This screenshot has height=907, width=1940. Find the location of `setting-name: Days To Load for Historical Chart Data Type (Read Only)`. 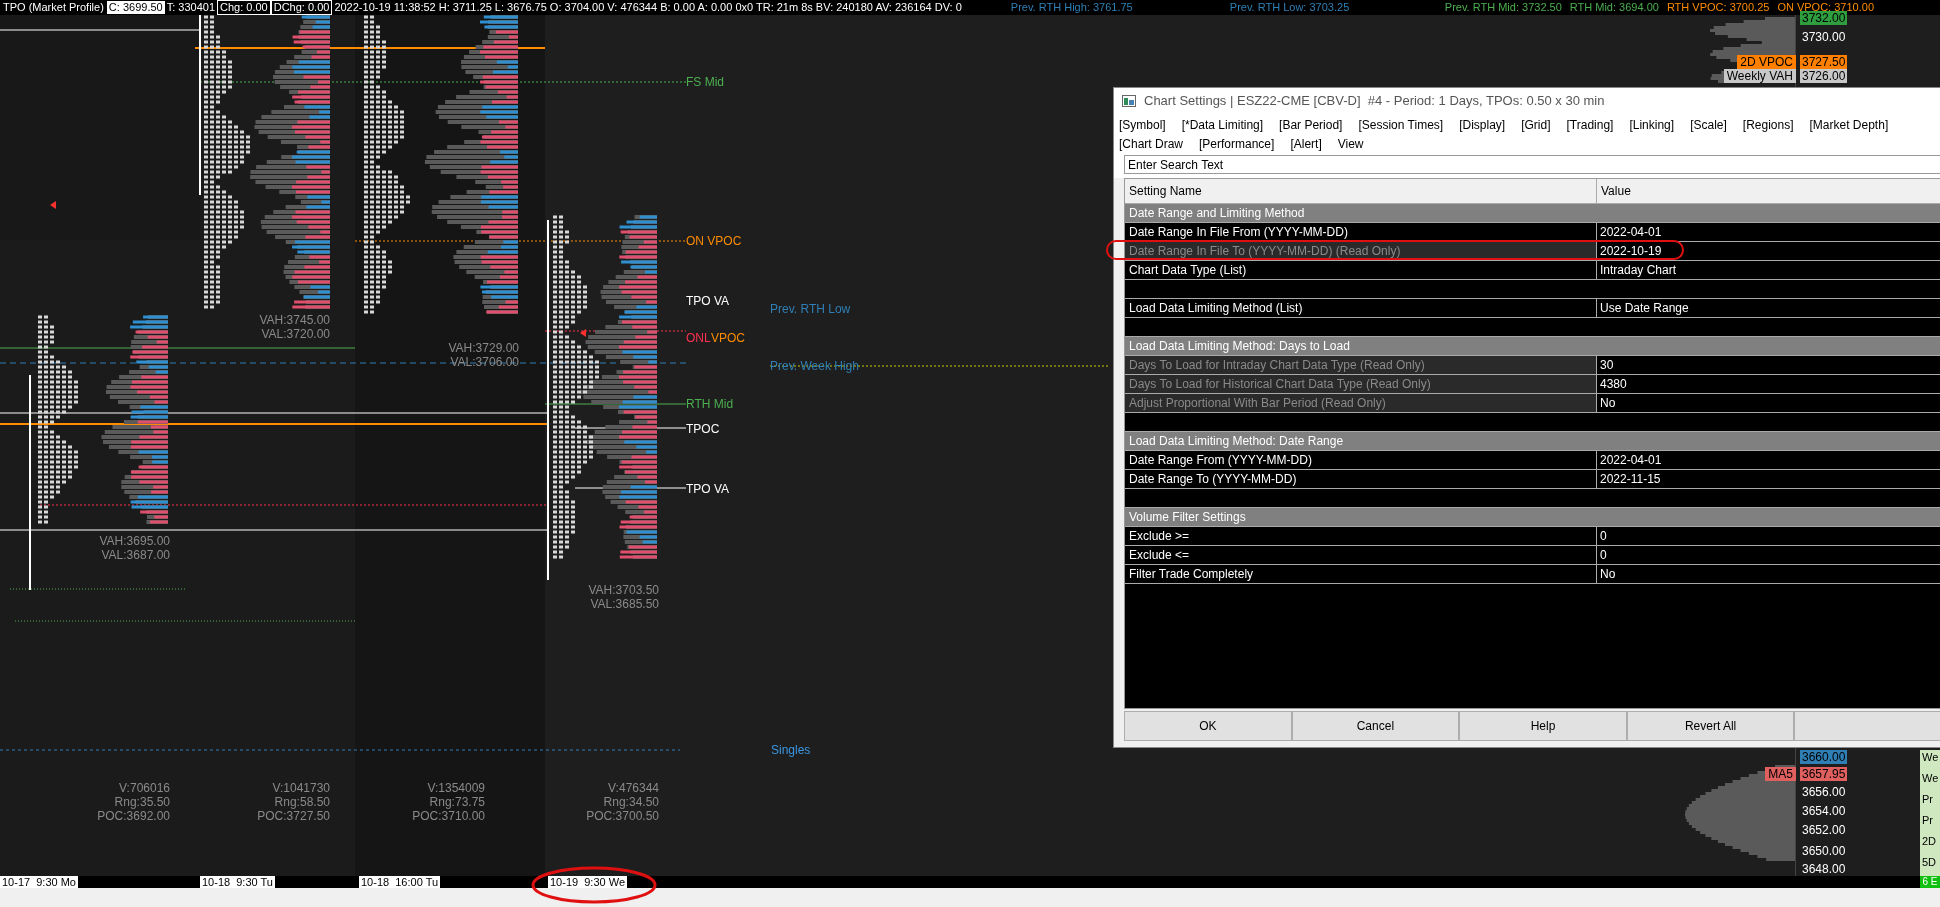

setting-name: Days To Load for Historical Chart Data Type (Read Only) is located at coordinates (1361, 384).